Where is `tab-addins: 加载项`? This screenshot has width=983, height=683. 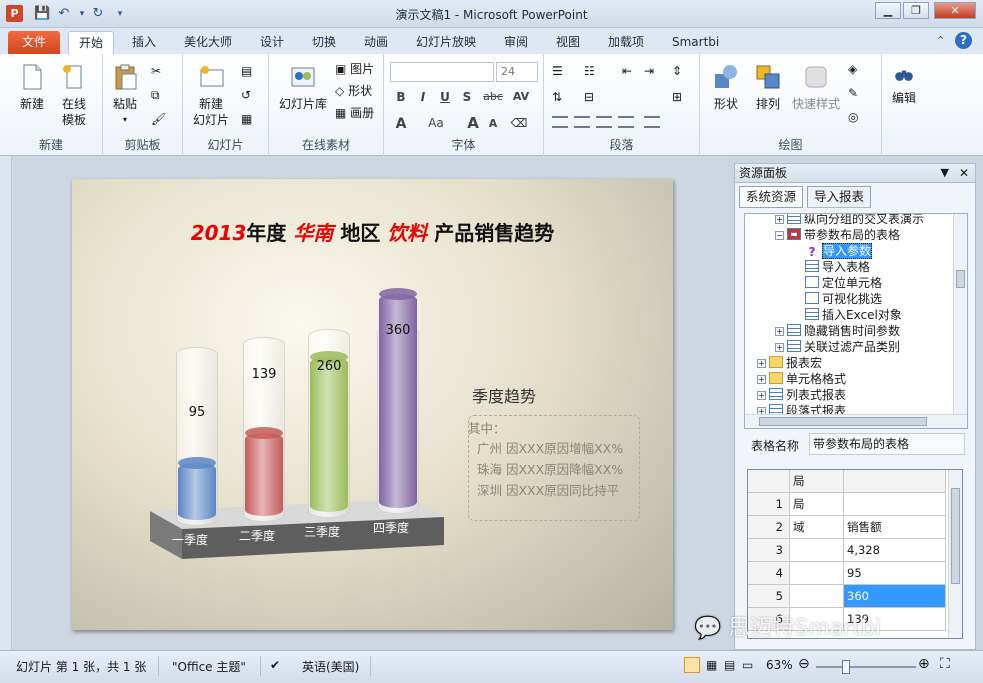 tab-addins: 加载项 is located at coordinates (626, 42).